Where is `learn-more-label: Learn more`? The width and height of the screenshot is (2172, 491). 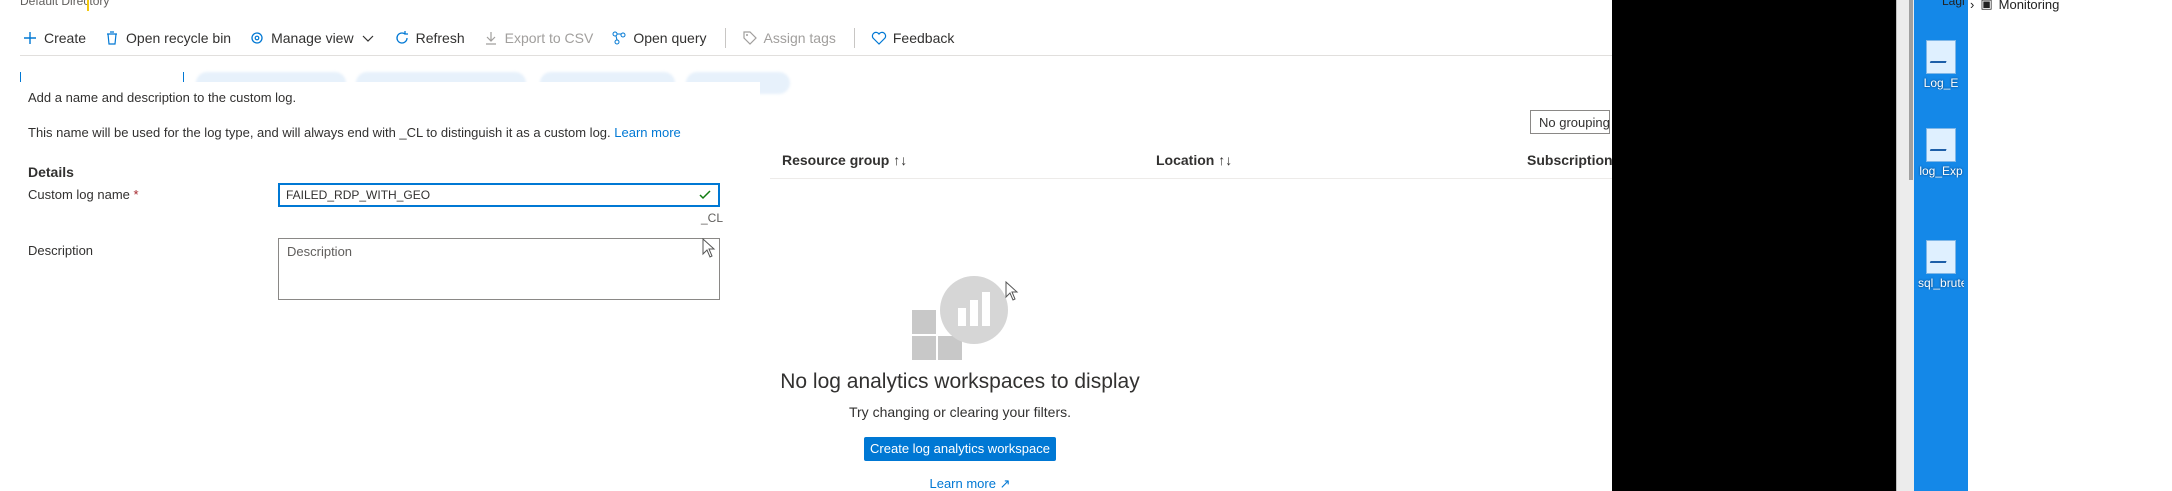 learn-more-label: Learn more is located at coordinates (962, 483).